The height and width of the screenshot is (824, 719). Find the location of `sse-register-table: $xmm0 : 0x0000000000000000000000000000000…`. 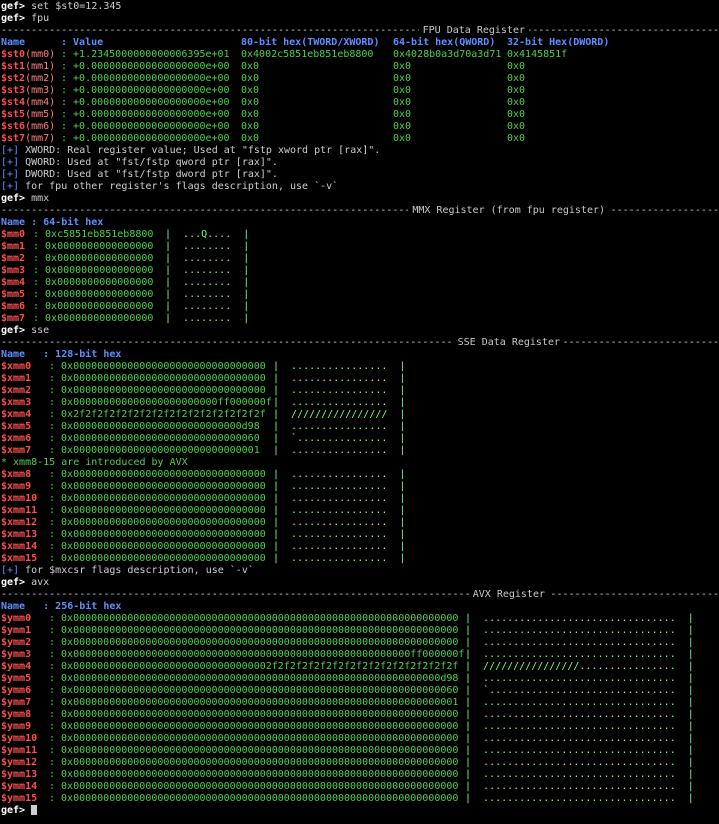

sse-register-table: $xmm0 : 0x0000000000000000000000000000000… is located at coordinates (360, 409).